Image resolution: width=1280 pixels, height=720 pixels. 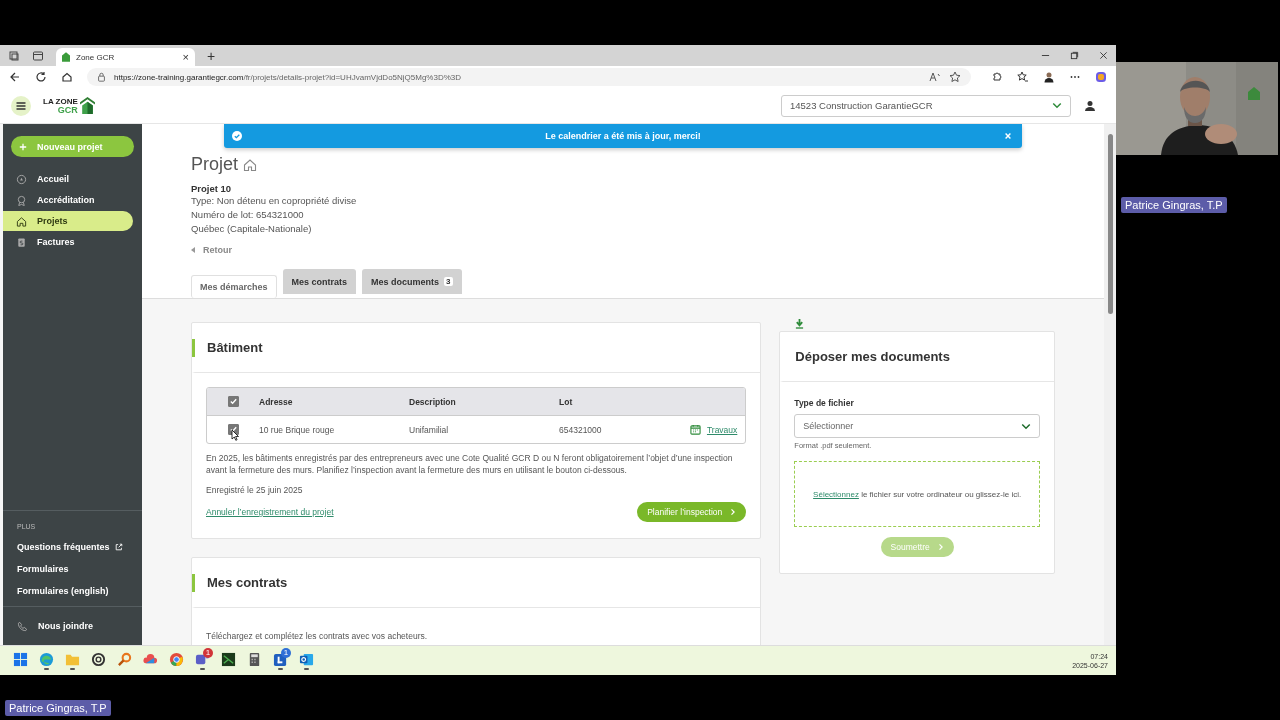 I want to click on file-type-select: Sélectionner, so click(x=917, y=426).